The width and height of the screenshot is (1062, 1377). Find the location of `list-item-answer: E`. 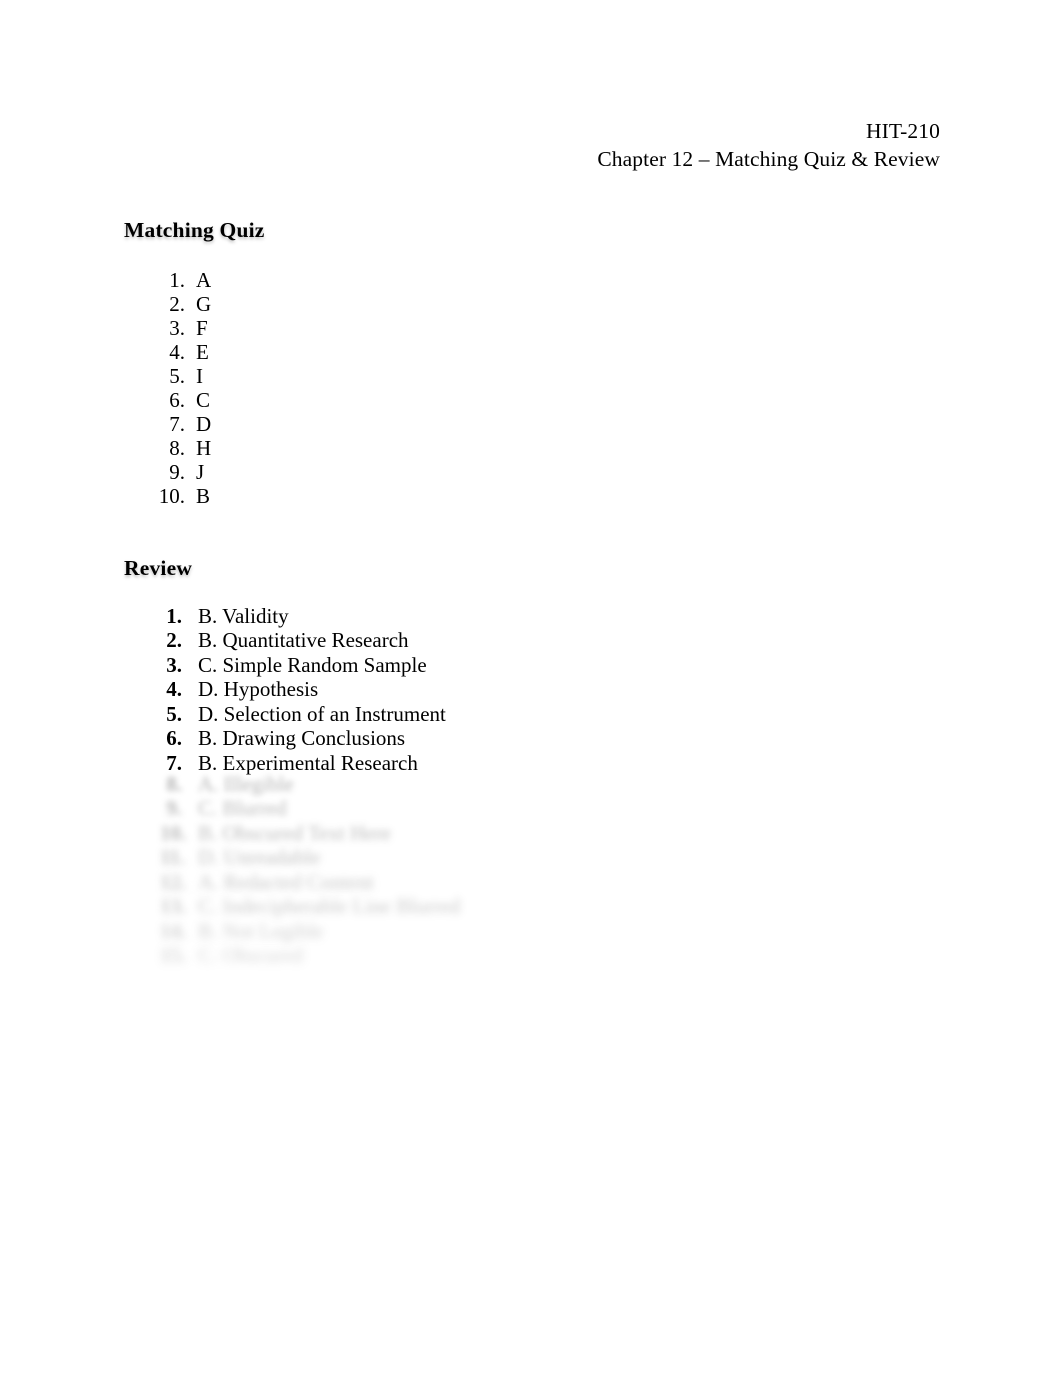

list-item-answer: E is located at coordinates (202, 352).